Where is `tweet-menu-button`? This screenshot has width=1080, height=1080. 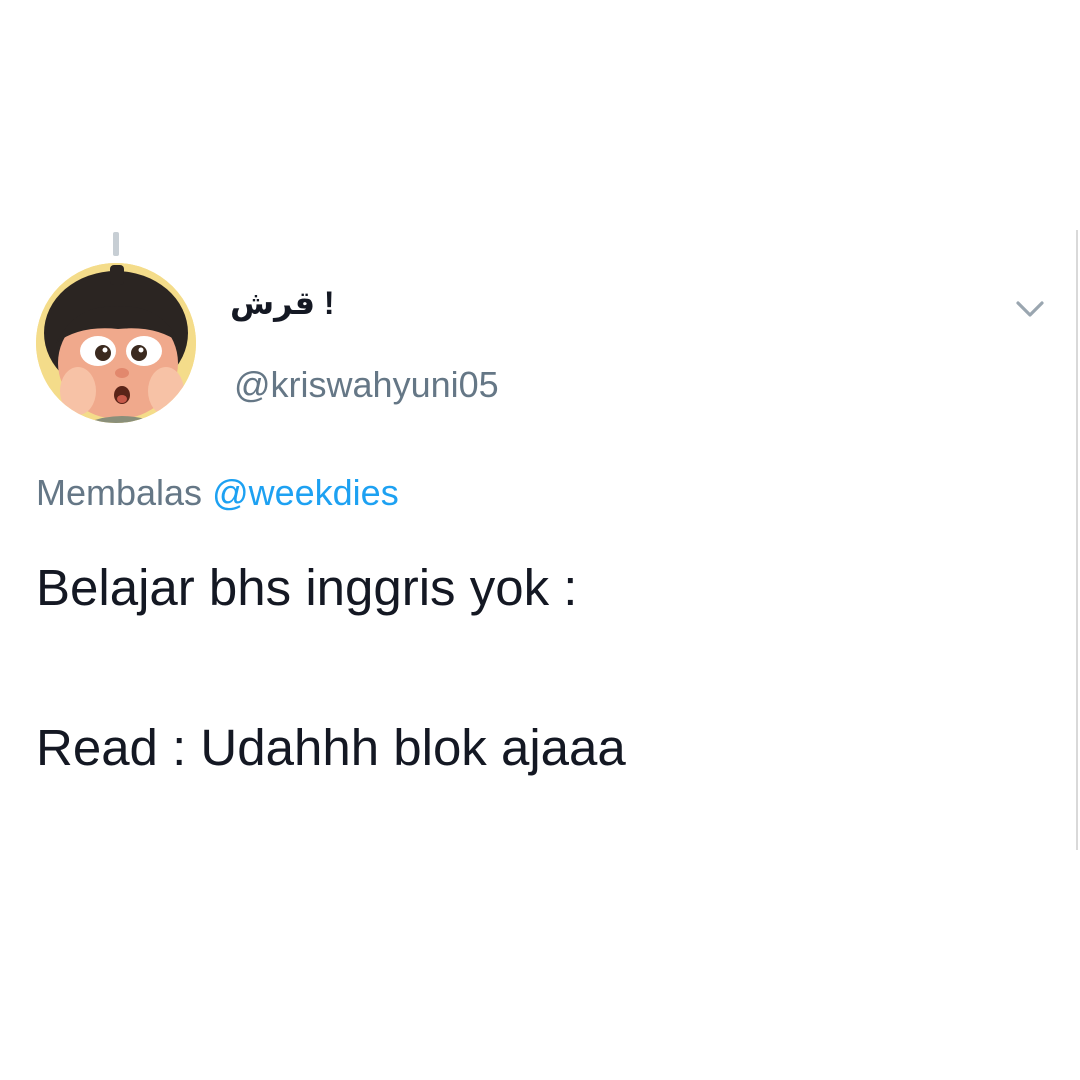 tweet-menu-button is located at coordinates (1030, 309).